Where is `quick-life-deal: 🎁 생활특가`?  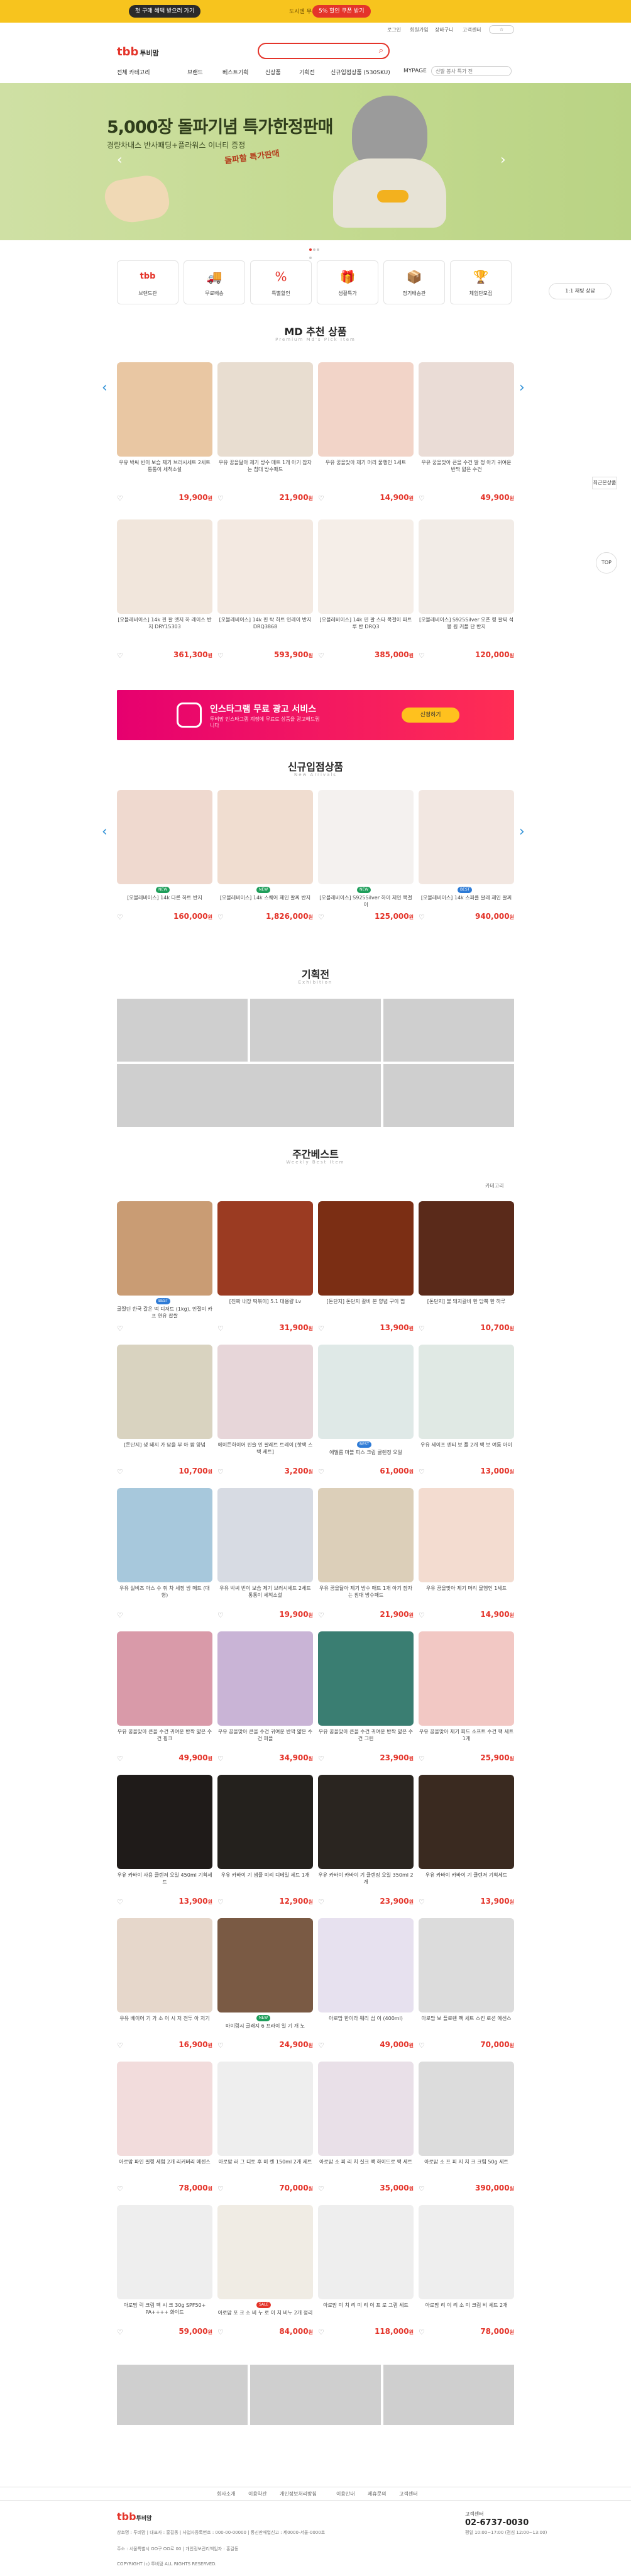
quick-life-deal: 🎁 생활특가 is located at coordinates (347, 282).